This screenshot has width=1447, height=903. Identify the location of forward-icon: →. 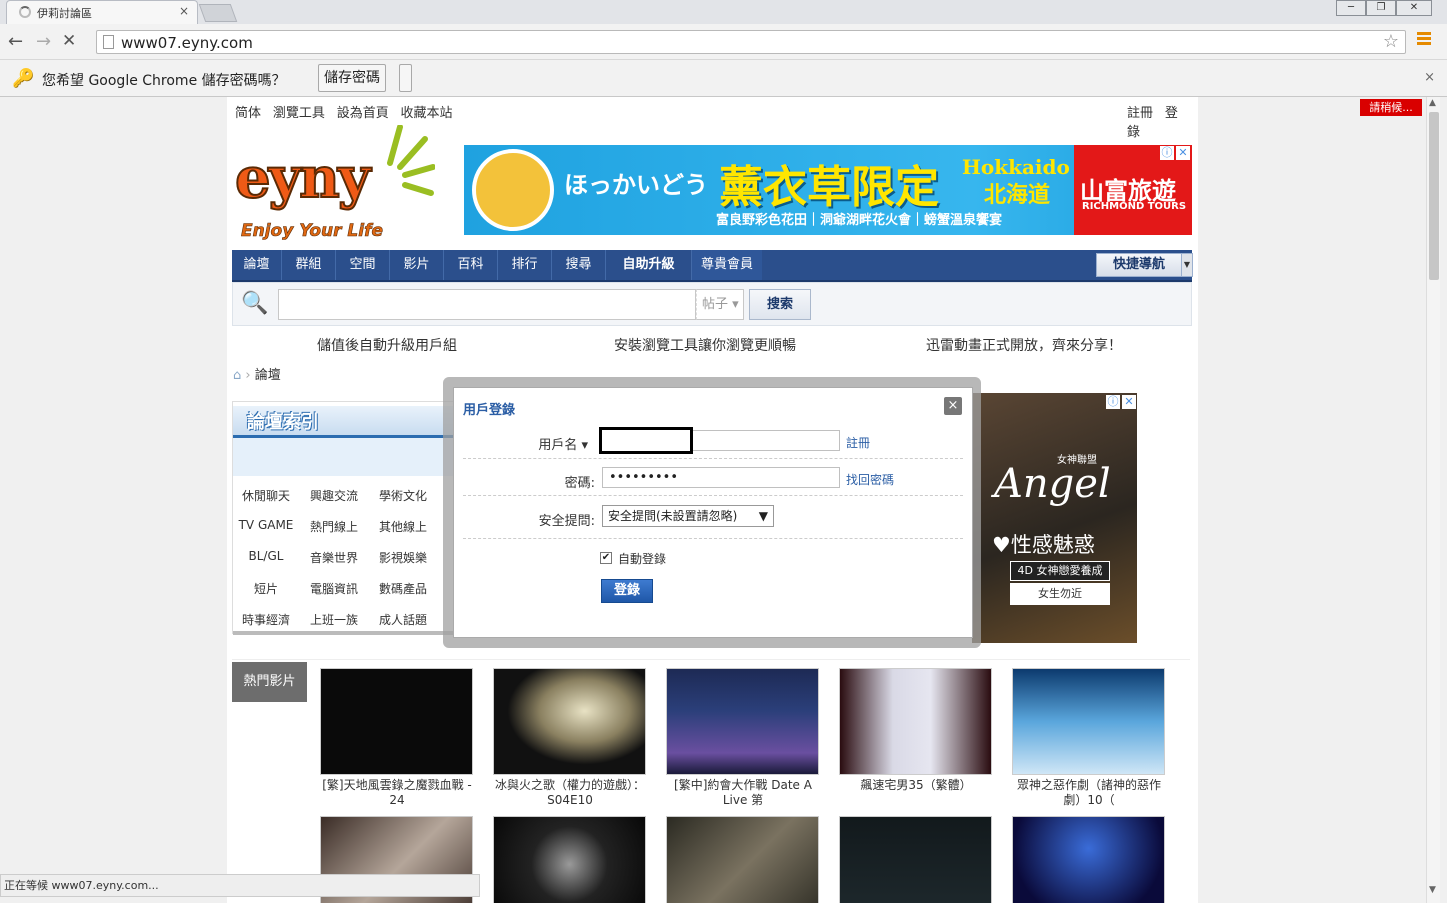
(43, 41).